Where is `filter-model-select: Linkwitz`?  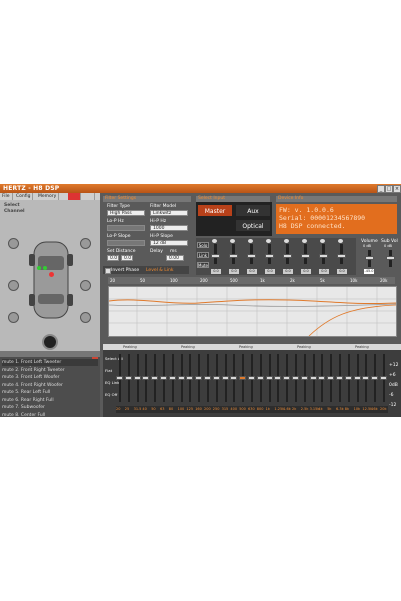
filter-model-select: Linkwitz is located at coordinates (169, 213).